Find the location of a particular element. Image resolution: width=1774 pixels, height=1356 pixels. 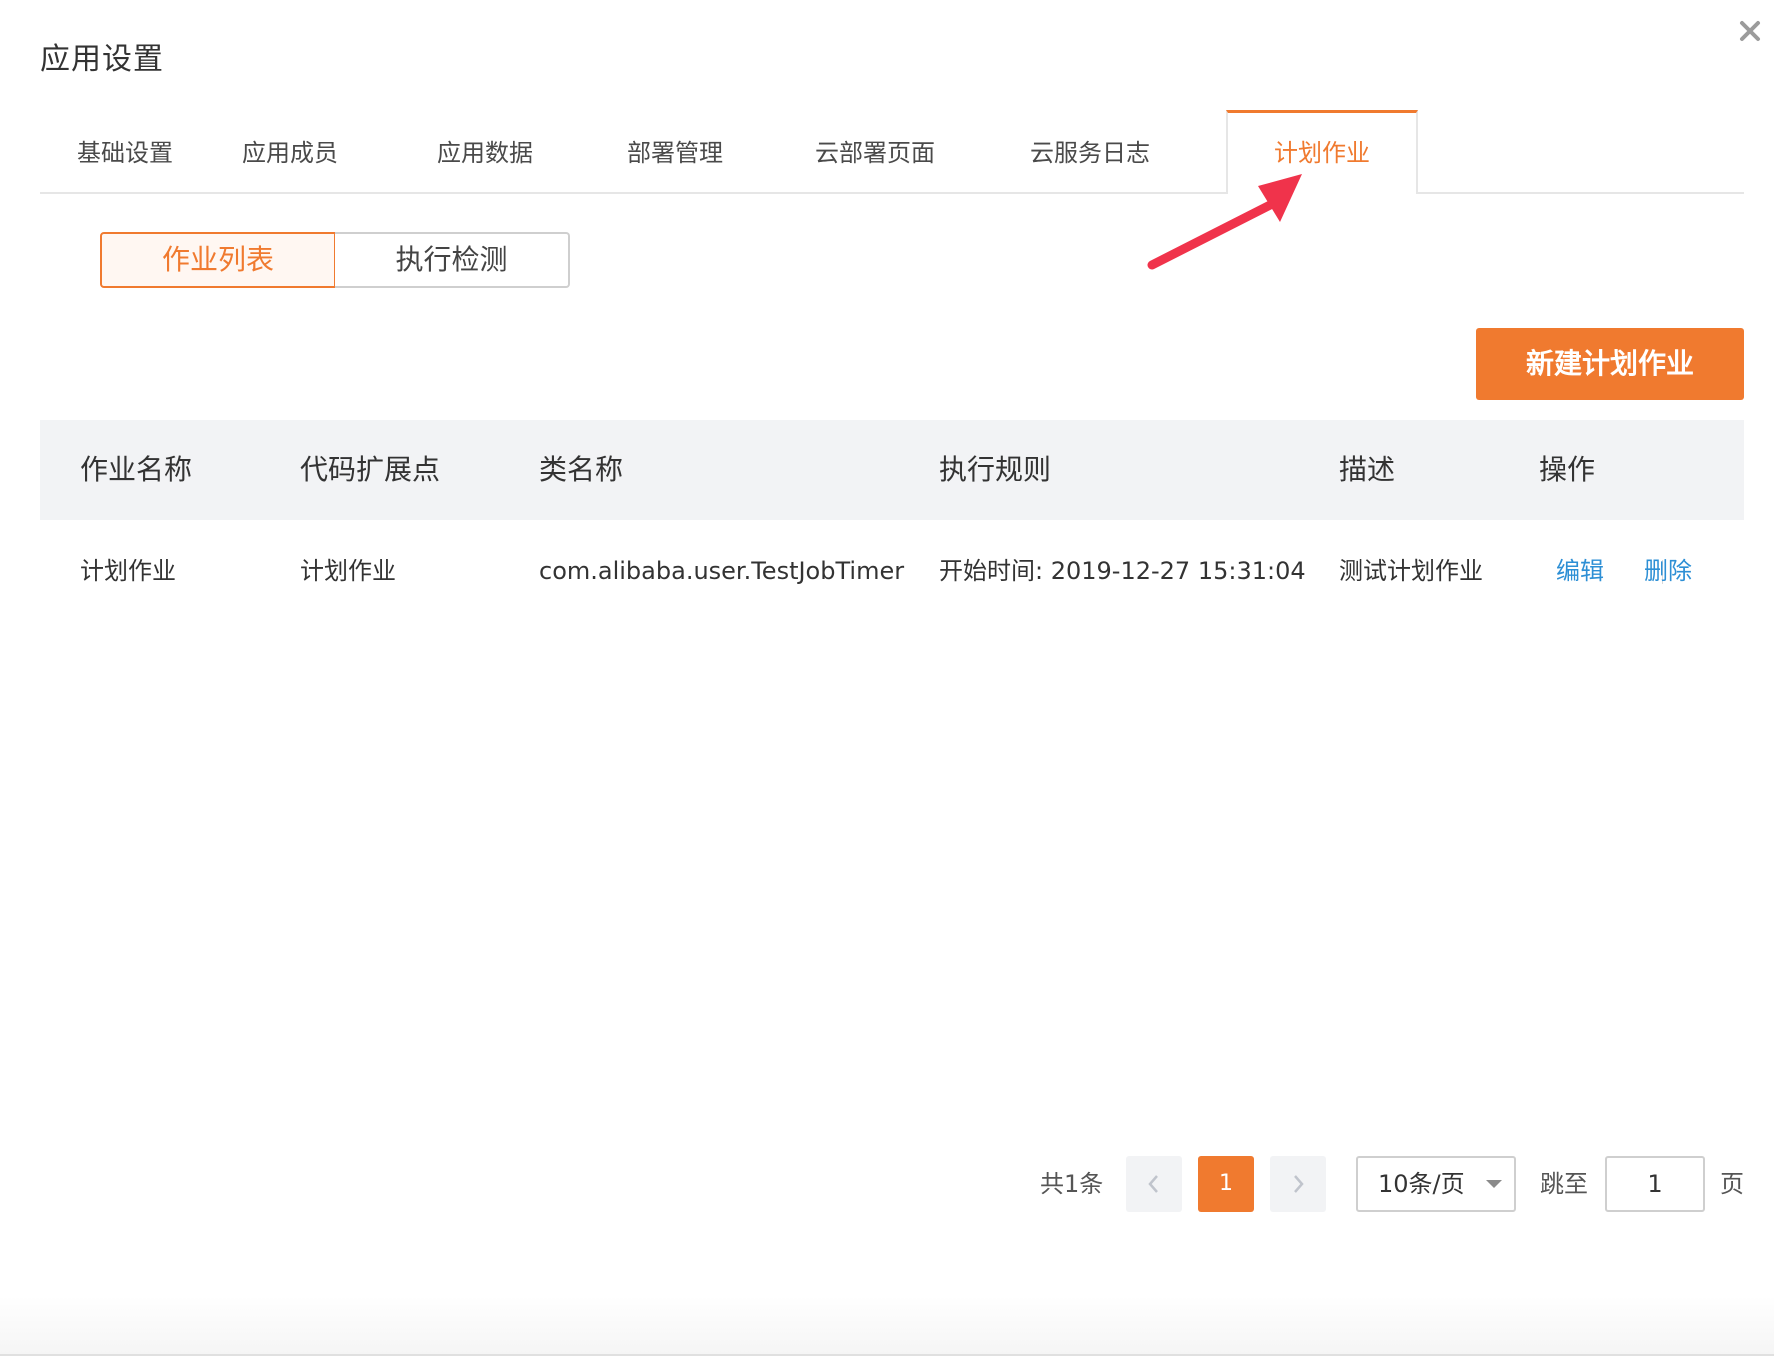

segment-exec-check: 执行检测 is located at coordinates (452, 260).